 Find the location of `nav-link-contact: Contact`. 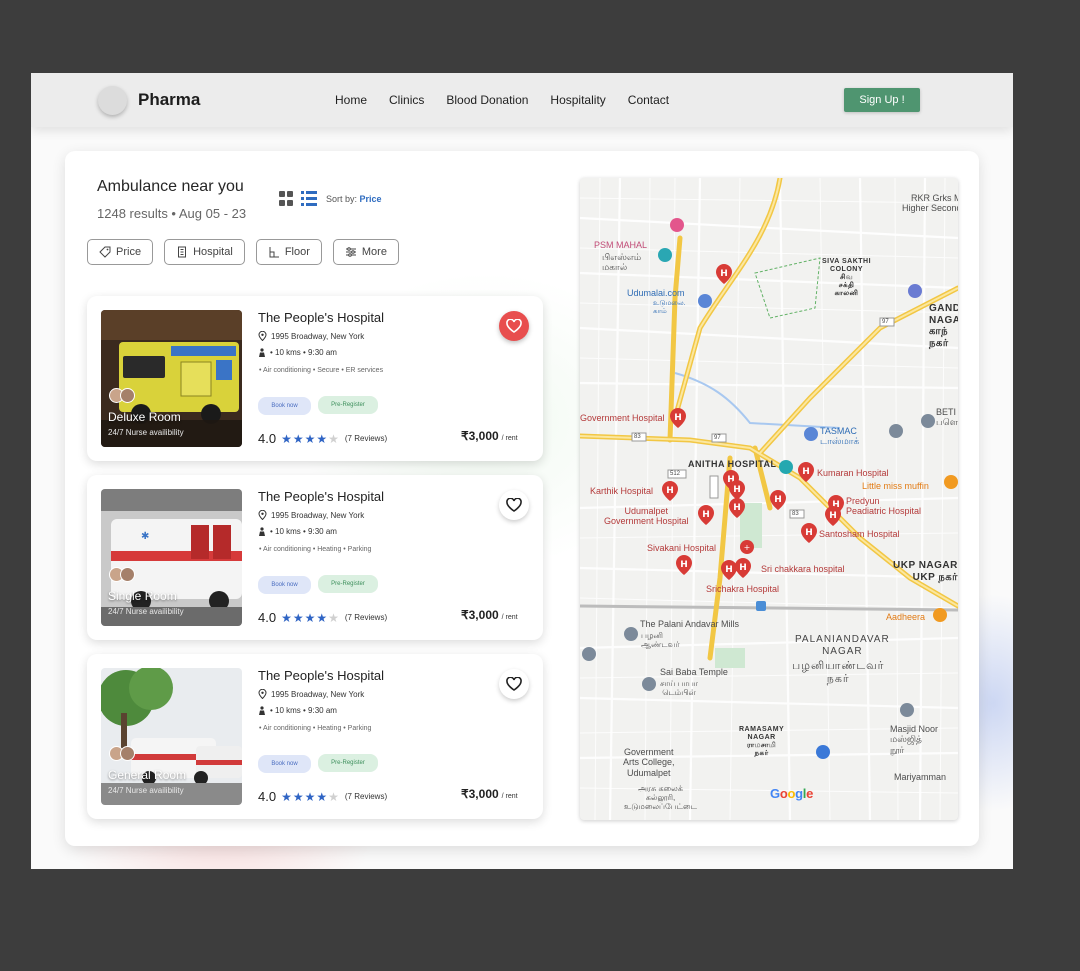

nav-link-contact: Contact is located at coordinates (648, 100).